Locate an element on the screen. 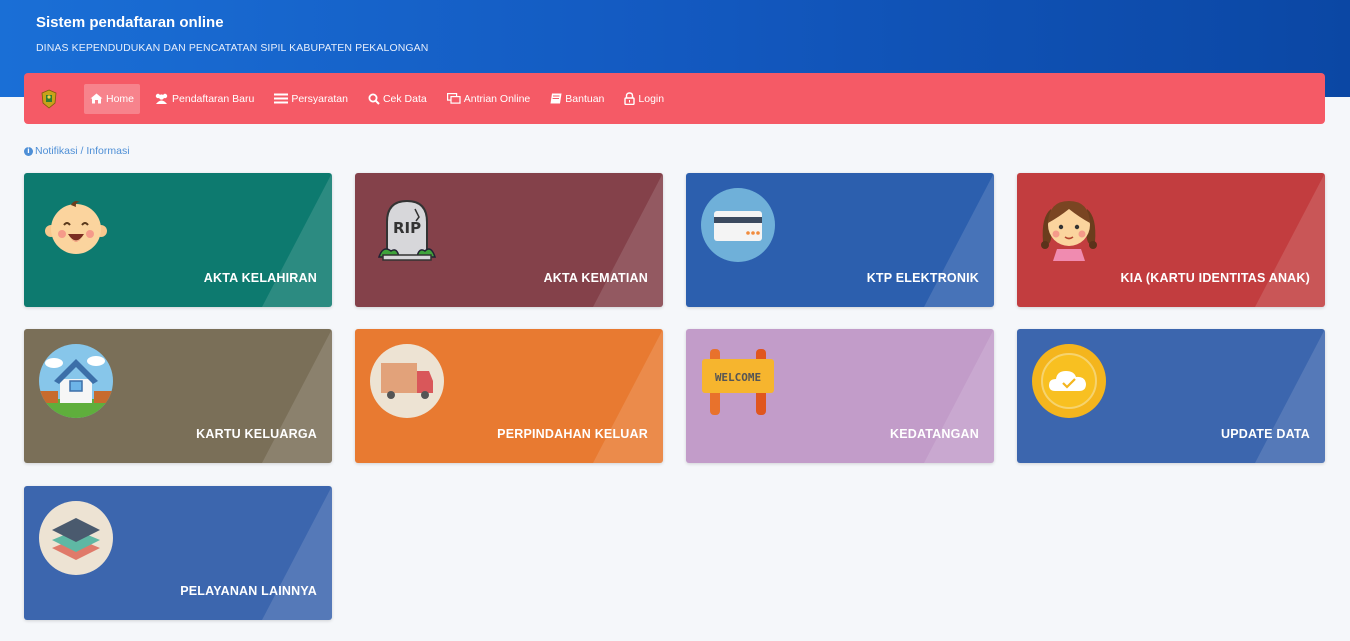  card-kia: KIA (KARTU IDENTITAS ANAK) is located at coordinates (1171, 240).